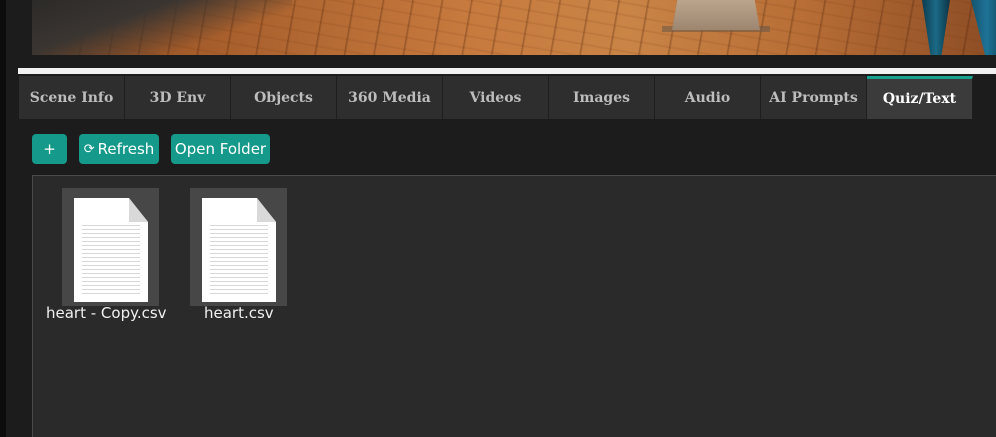 The width and height of the screenshot is (996, 437). I want to click on tab-scene-info: Scene Info, so click(72, 97).